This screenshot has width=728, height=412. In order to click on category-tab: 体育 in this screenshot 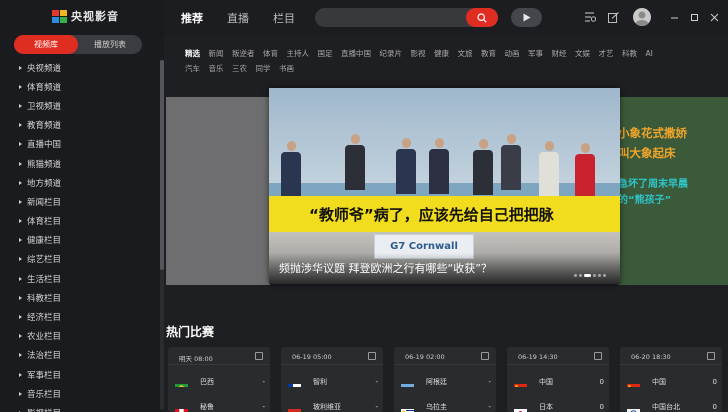, I will do `click(270, 54)`.